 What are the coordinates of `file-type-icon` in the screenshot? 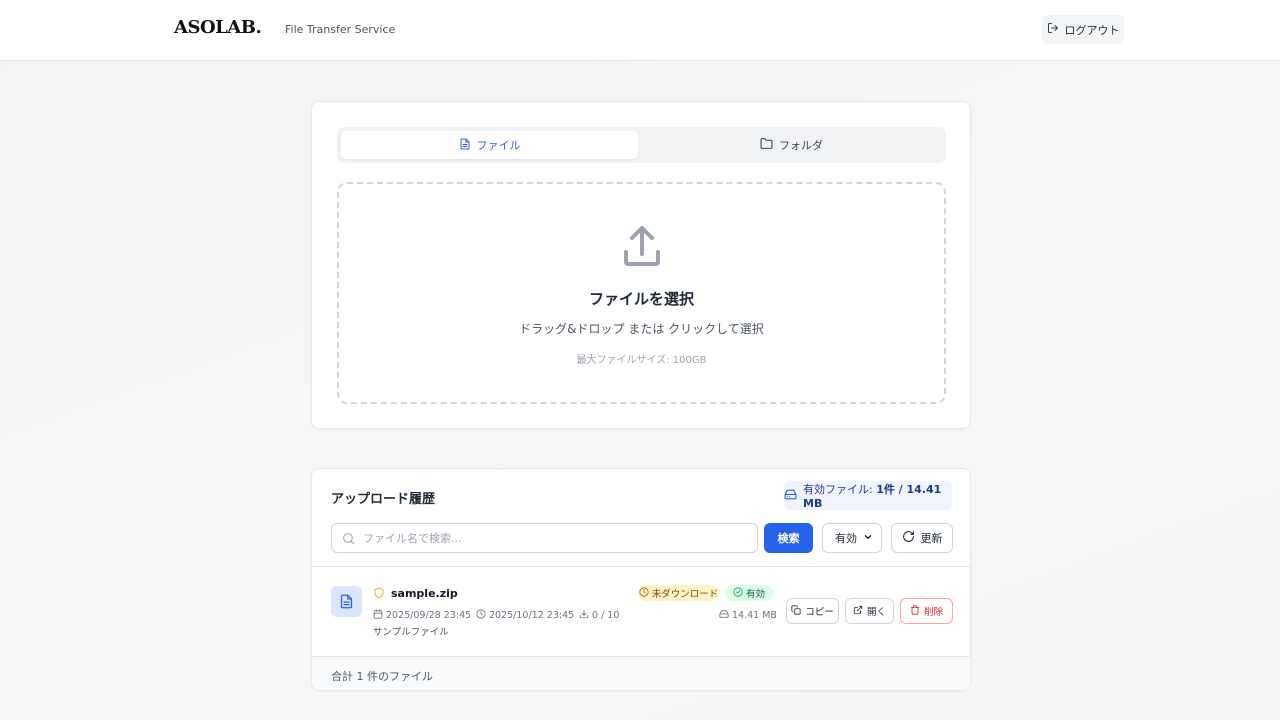 It's located at (346, 601).